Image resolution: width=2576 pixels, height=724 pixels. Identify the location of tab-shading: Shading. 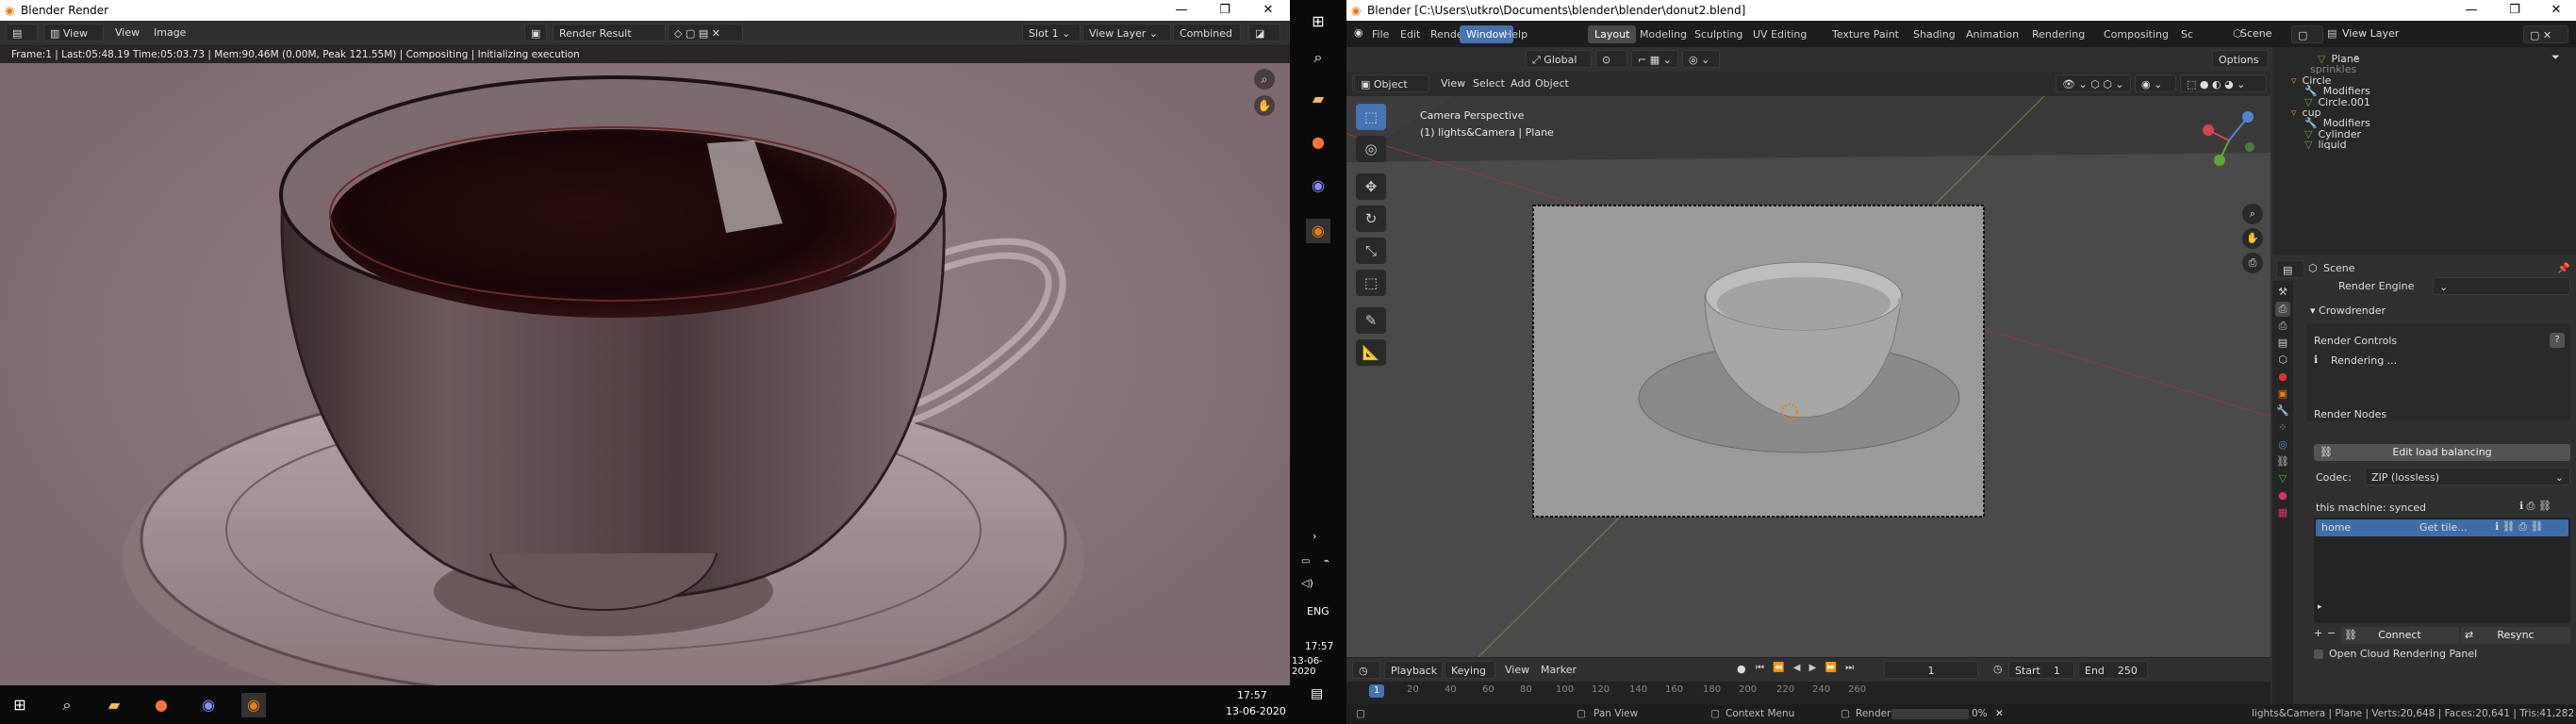
(1934, 34).